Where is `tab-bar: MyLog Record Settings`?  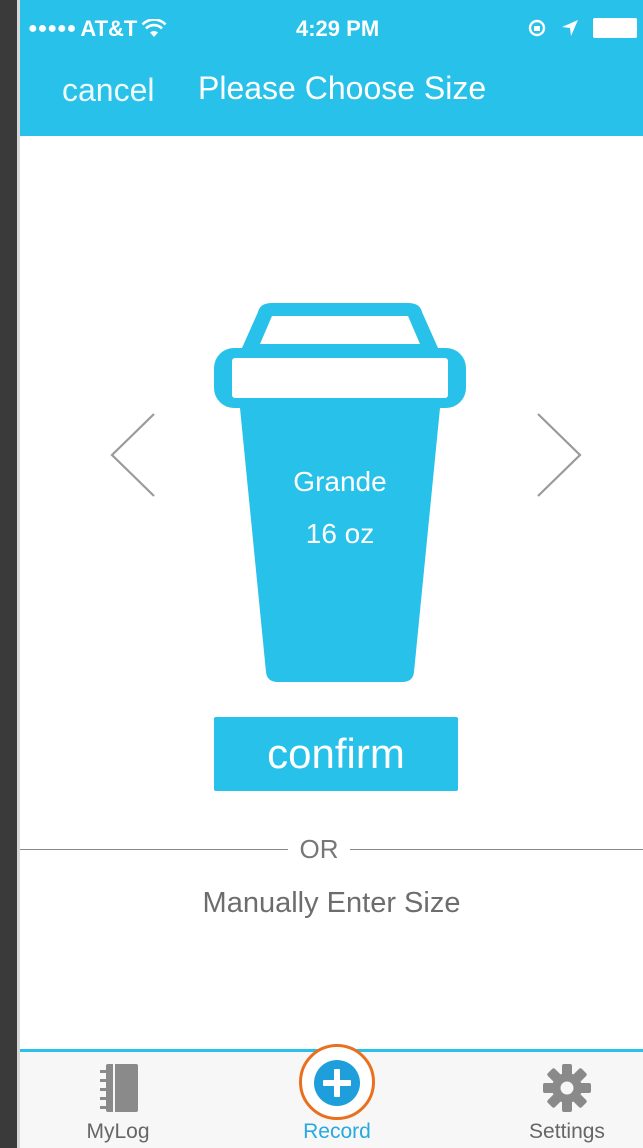
tab-bar: MyLog Record Settings is located at coordinates (331, 1096).